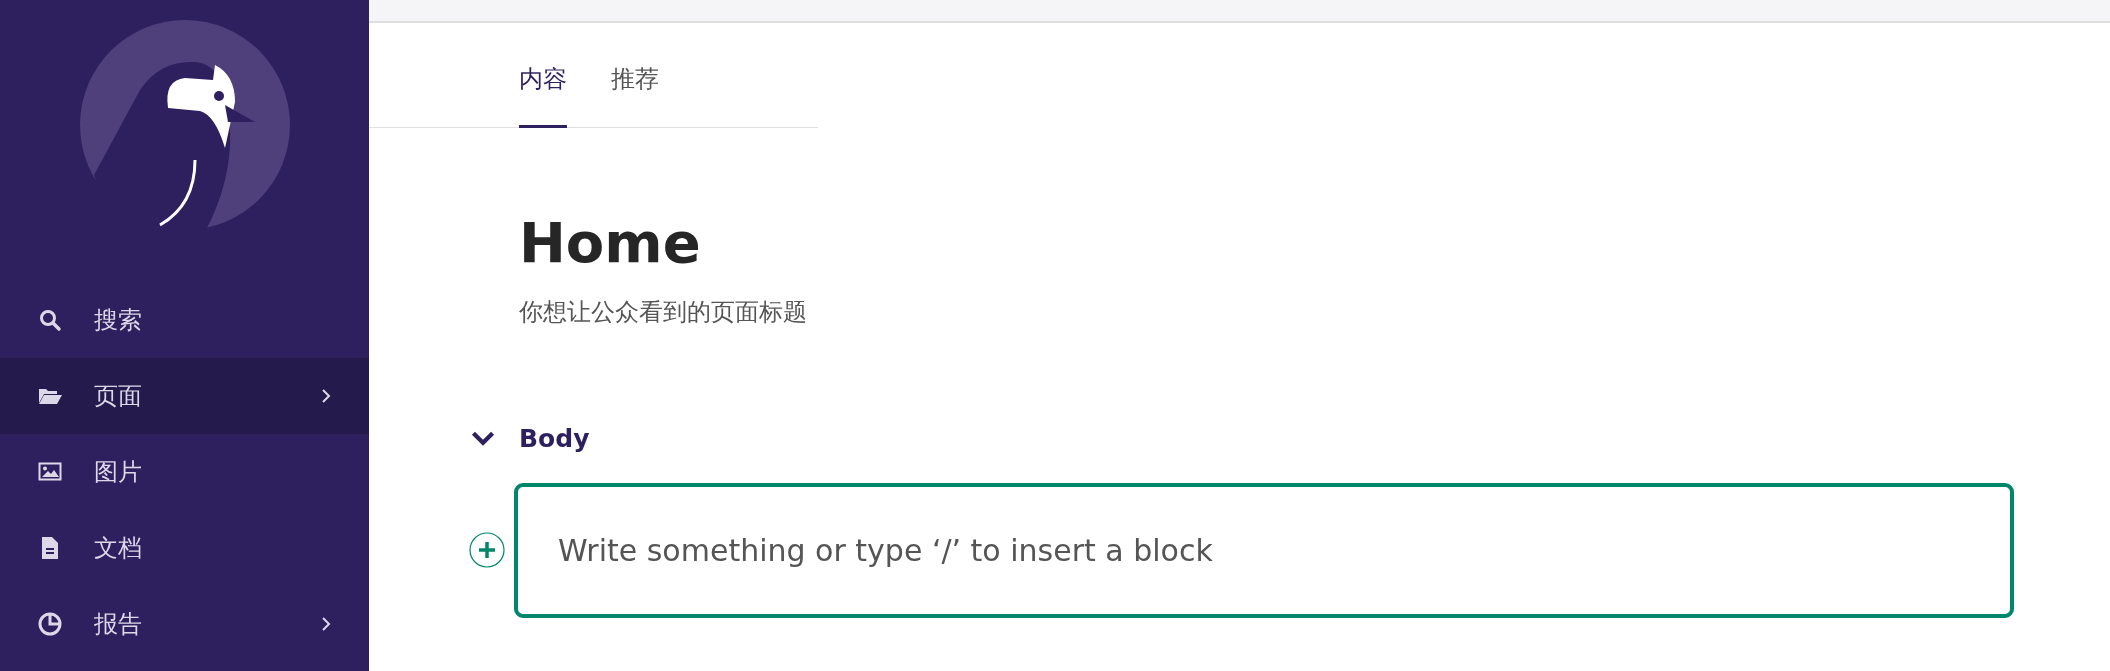 Image resolution: width=2110 pixels, height=671 pixels. What do you see at coordinates (184, 548) in the screenshot?
I see `sidebar-item: 文档` at bounding box center [184, 548].